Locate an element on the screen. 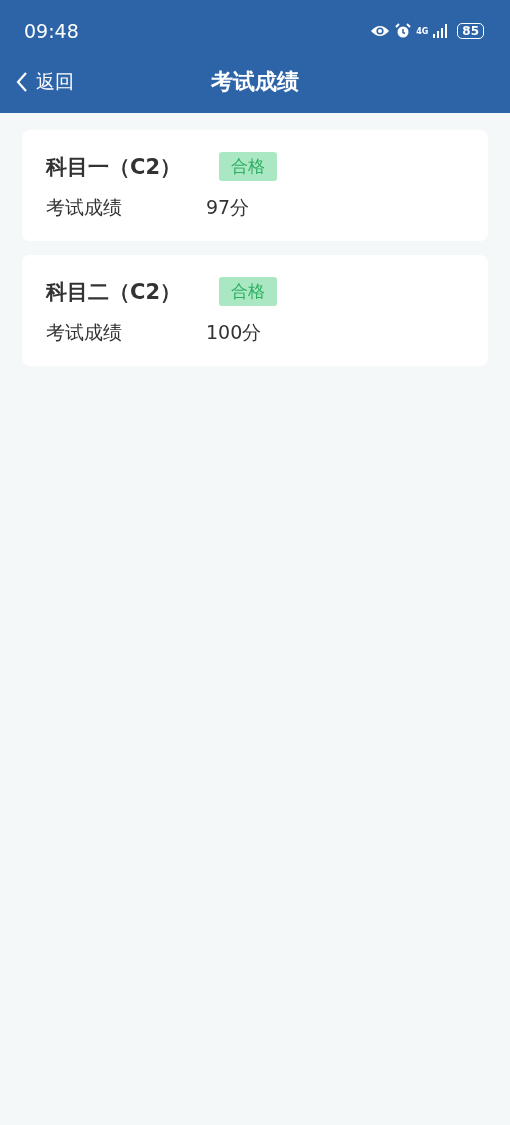 This screenshot has height=1125, width=510. alarm-icon is located at coordinates (403, 31).